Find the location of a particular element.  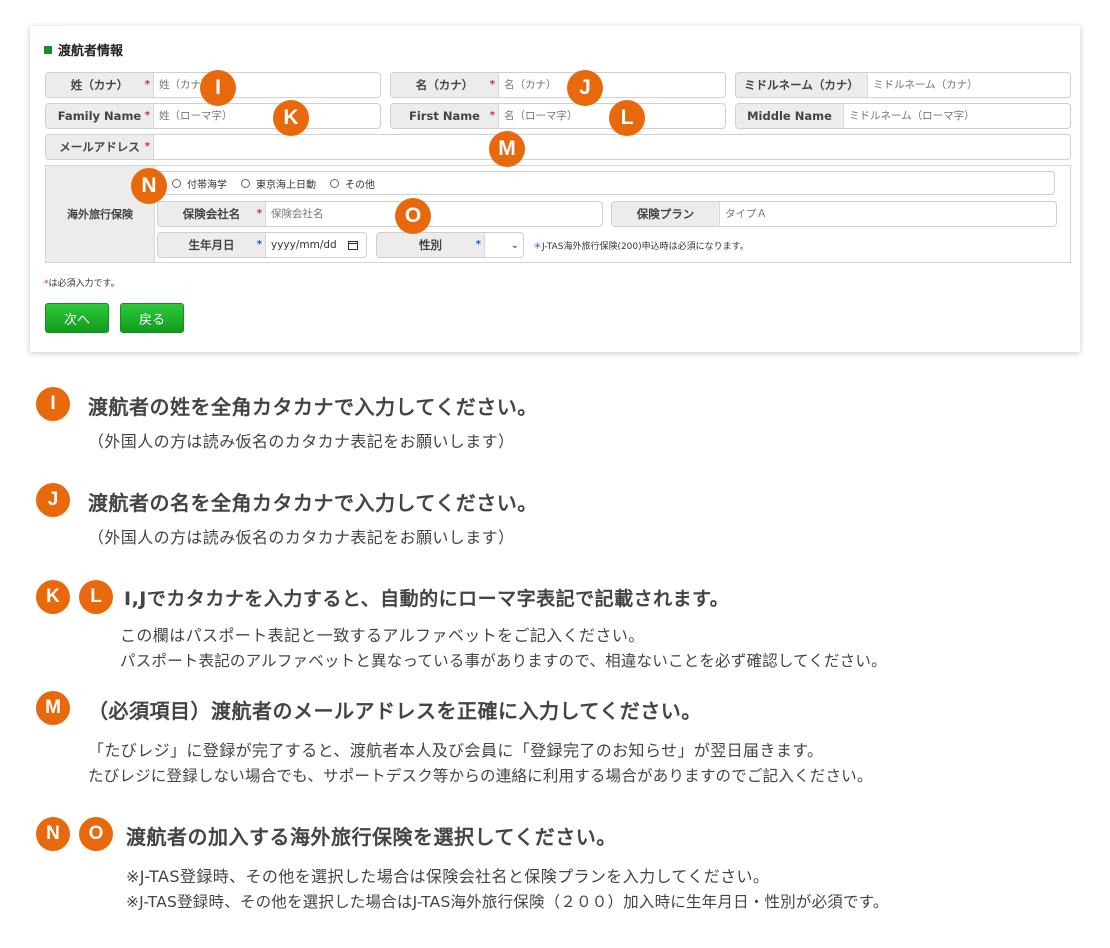

insurance-plan-field: 保険プラン is located at coordinates (834, 214).